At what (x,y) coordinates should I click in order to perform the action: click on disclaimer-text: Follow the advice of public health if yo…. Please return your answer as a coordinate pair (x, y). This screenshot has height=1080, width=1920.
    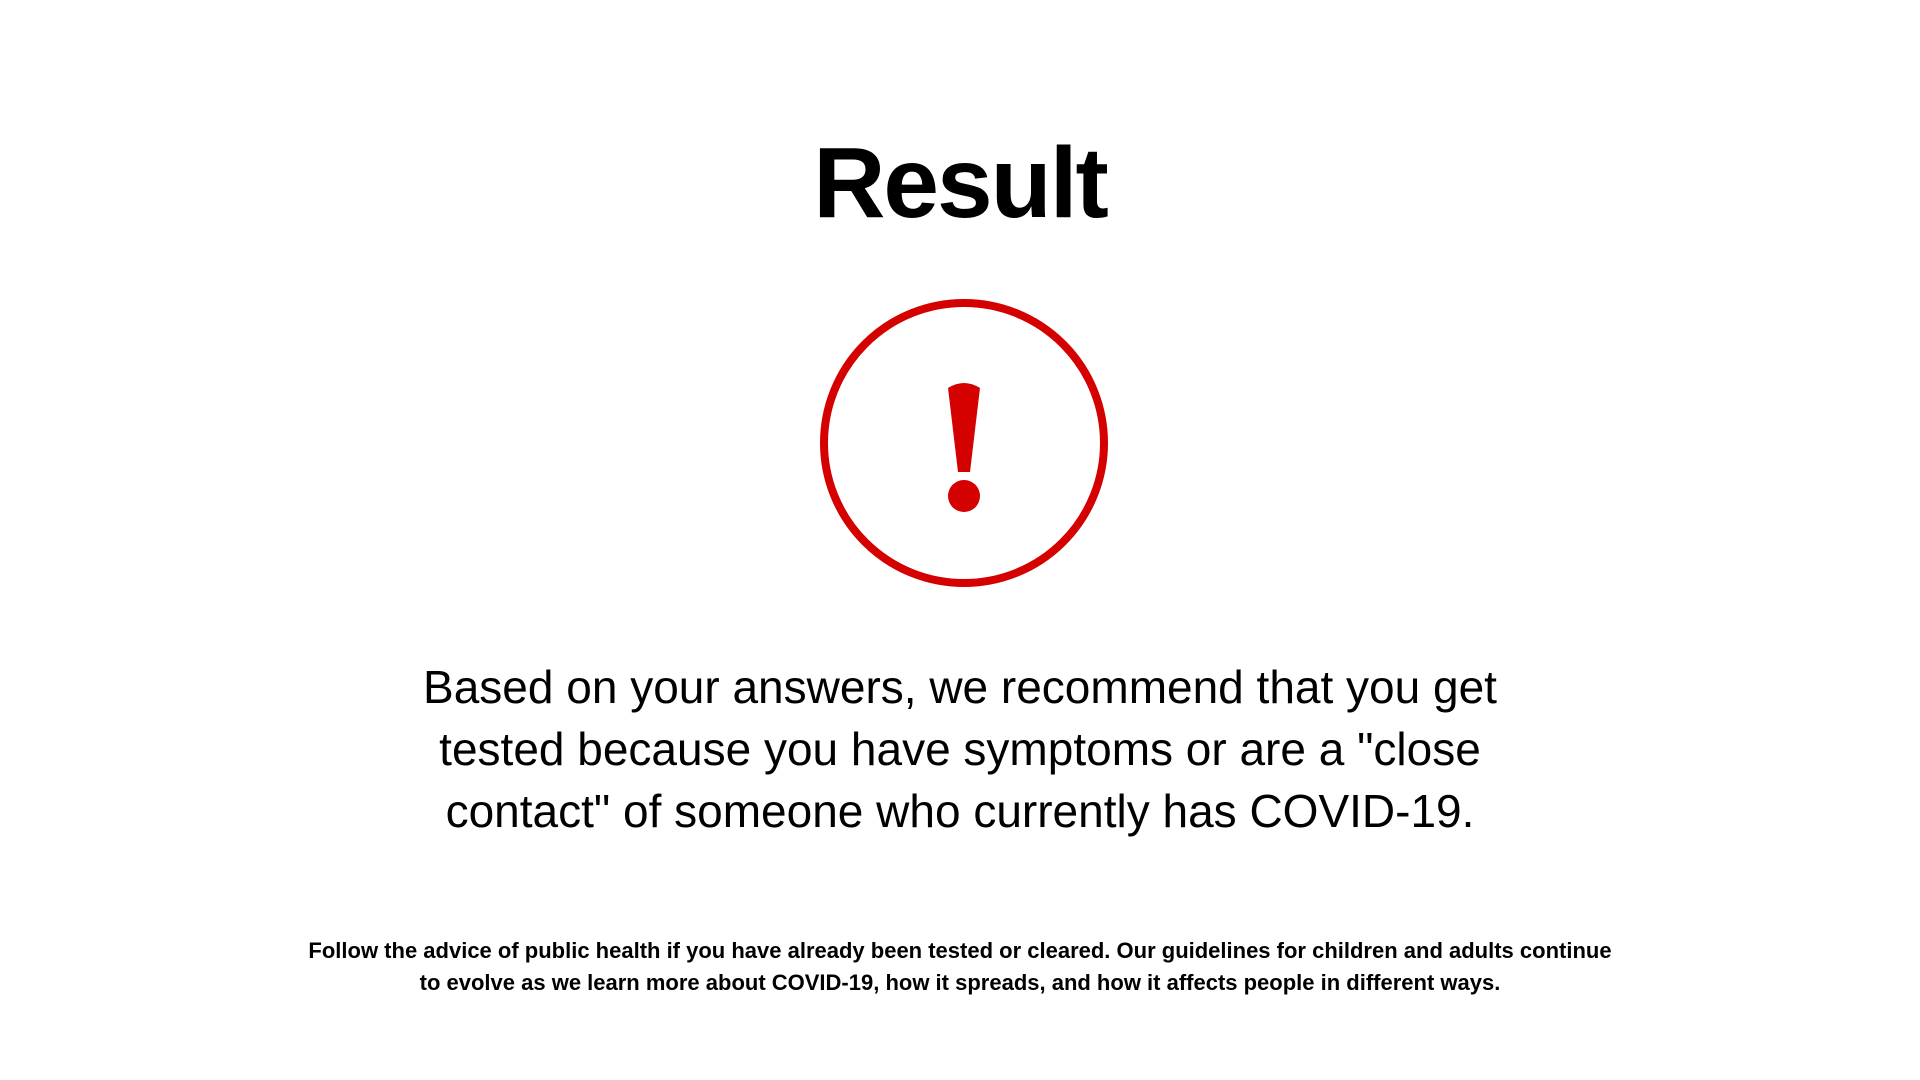
    Looking at the image, I should click on (960, 966).